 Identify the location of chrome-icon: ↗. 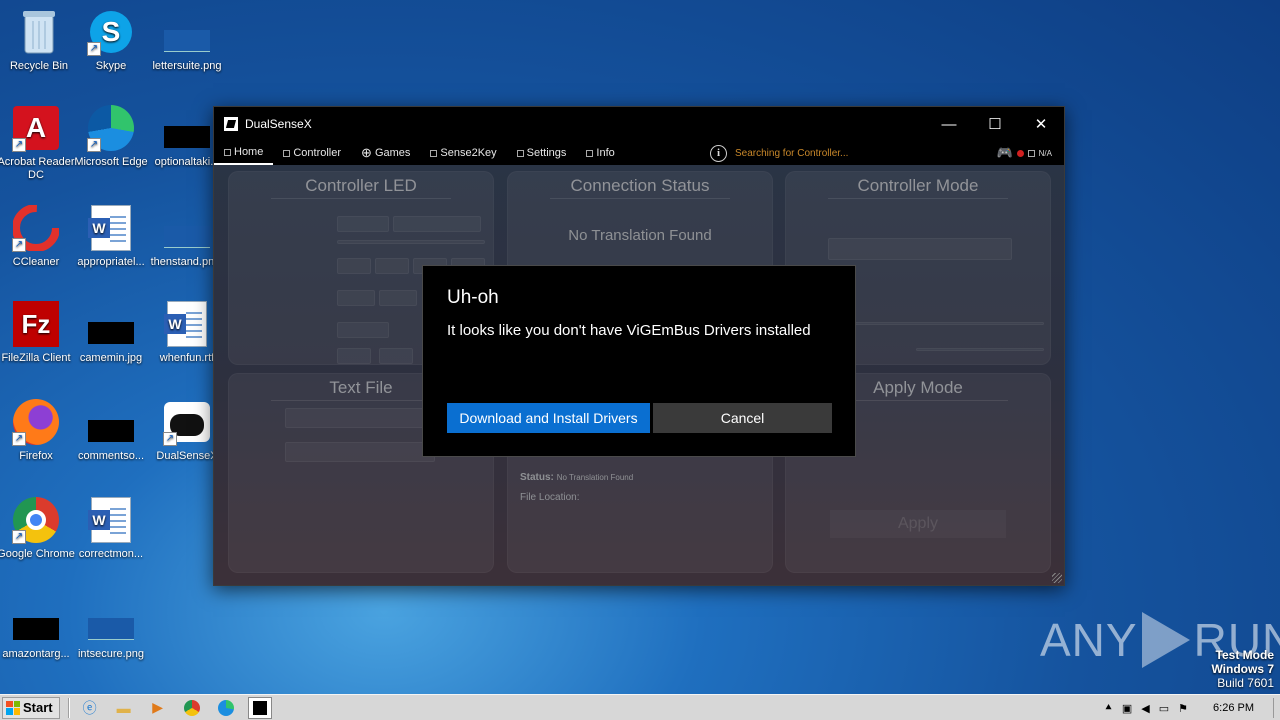
(36, 520).